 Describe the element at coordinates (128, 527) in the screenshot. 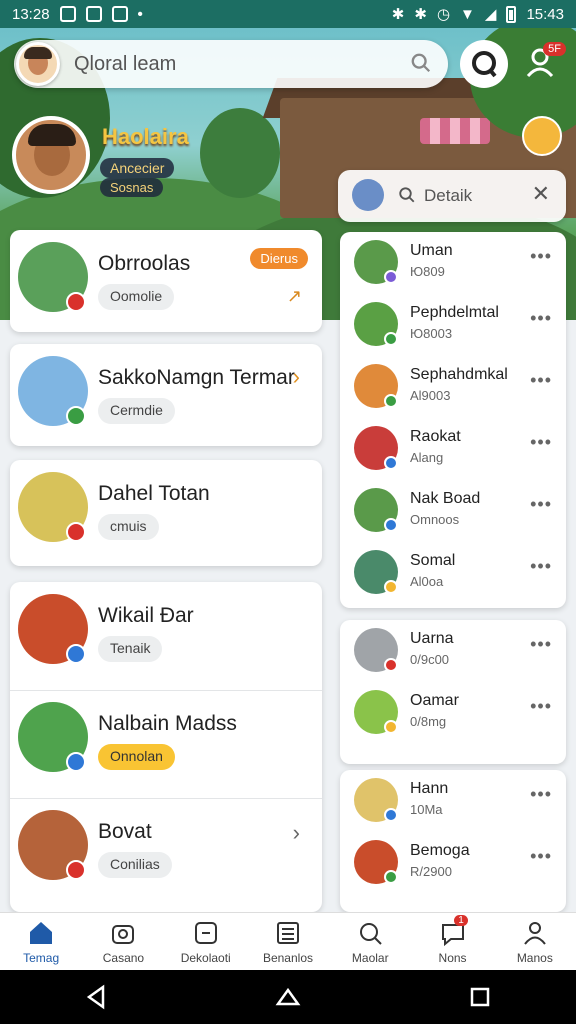

I see `contact-chip: cmuis` at that location.